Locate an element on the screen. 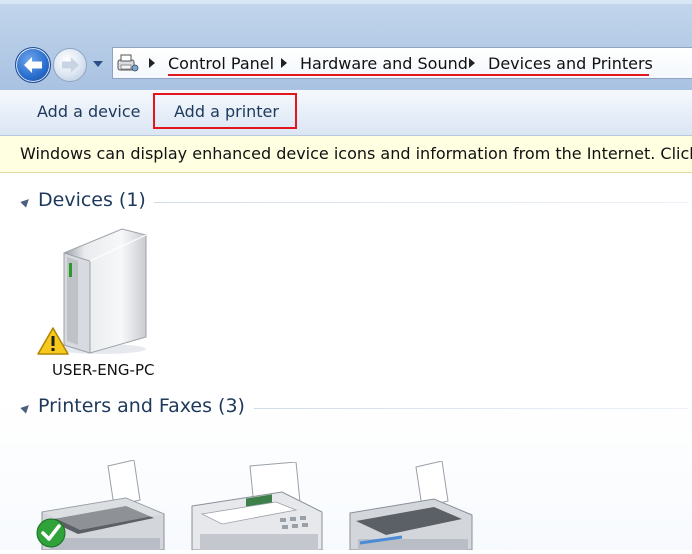 The image size is (692, 554). printer-icon is located at coordinates (411, 505).